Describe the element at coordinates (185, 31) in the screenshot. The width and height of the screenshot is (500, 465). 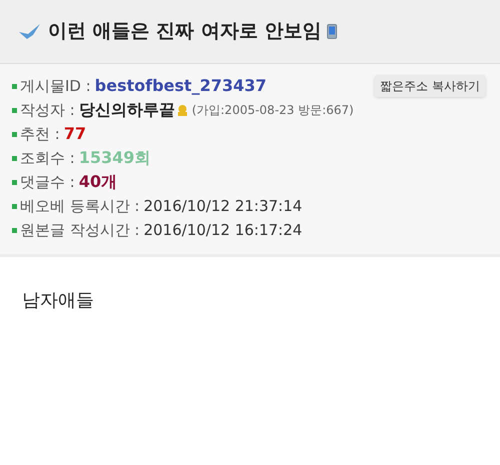
I see `post-title: 이런 애들은 진짜 여자로 안보임` at that location.